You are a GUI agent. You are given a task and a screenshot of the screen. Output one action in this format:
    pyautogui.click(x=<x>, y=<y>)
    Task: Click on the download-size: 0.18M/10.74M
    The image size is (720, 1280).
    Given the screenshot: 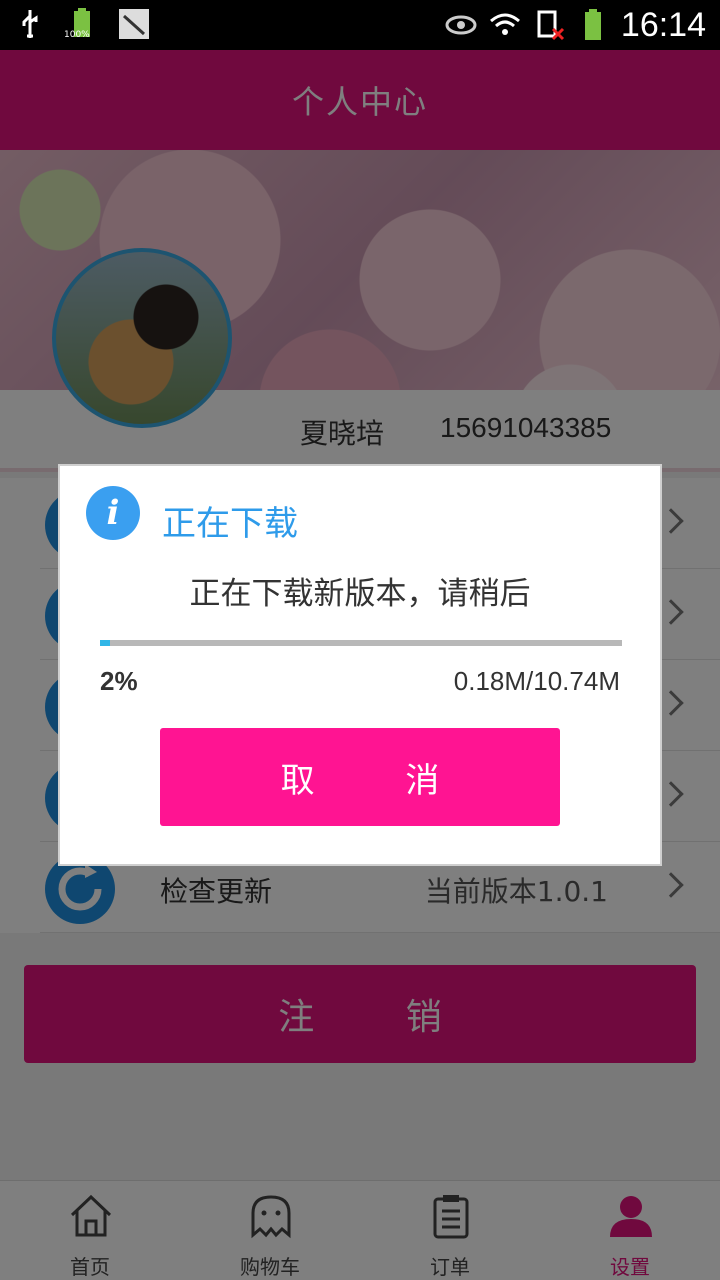 What is the action you would take?
    pyautogui.click(x=536, y=681)
    